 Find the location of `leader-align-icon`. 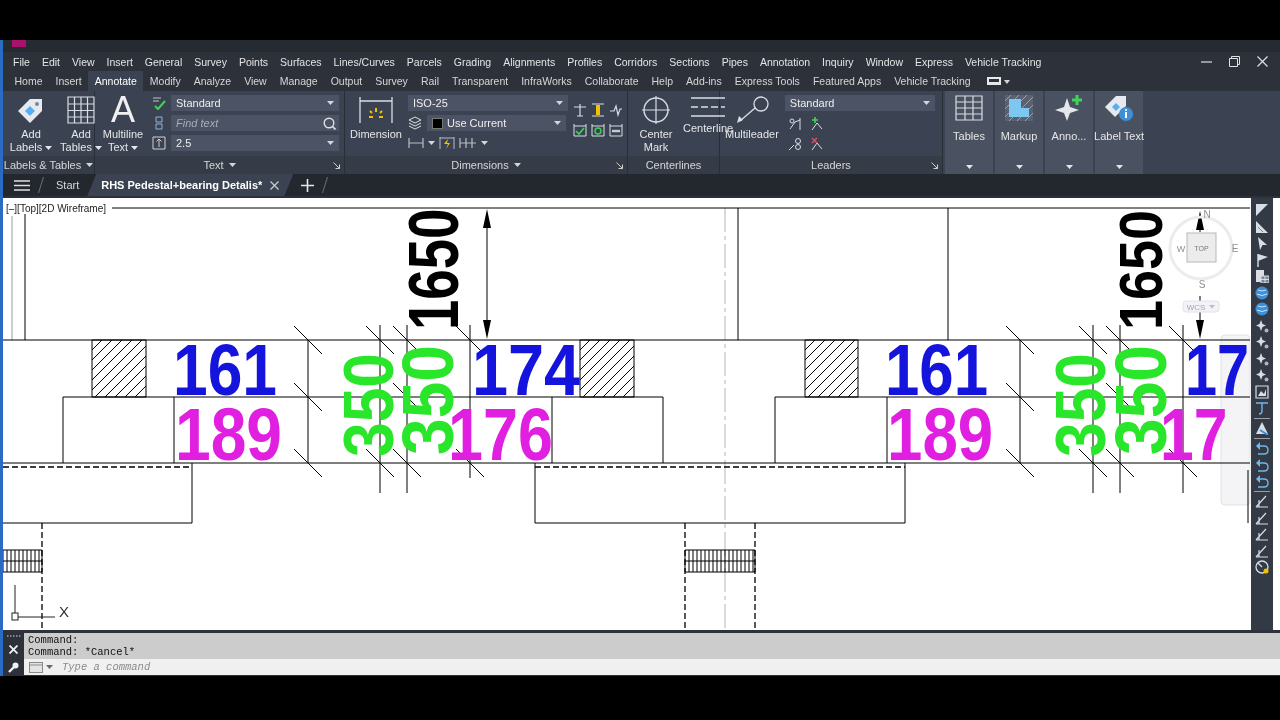

leader-align-icon is located at coordinates (794, 124).